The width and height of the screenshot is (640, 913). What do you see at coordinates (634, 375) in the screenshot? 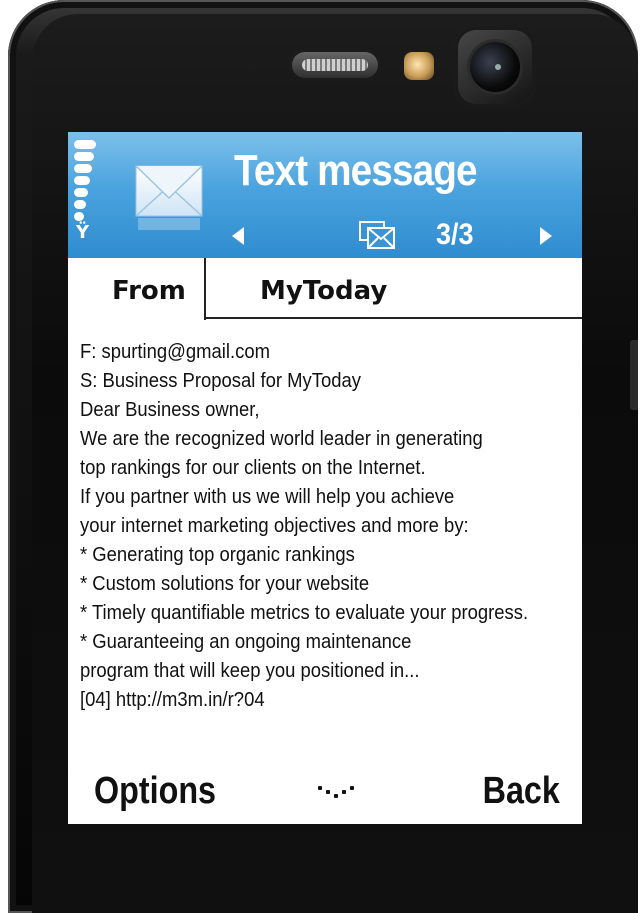
I see `side-key` at bounding box center [634, 375].